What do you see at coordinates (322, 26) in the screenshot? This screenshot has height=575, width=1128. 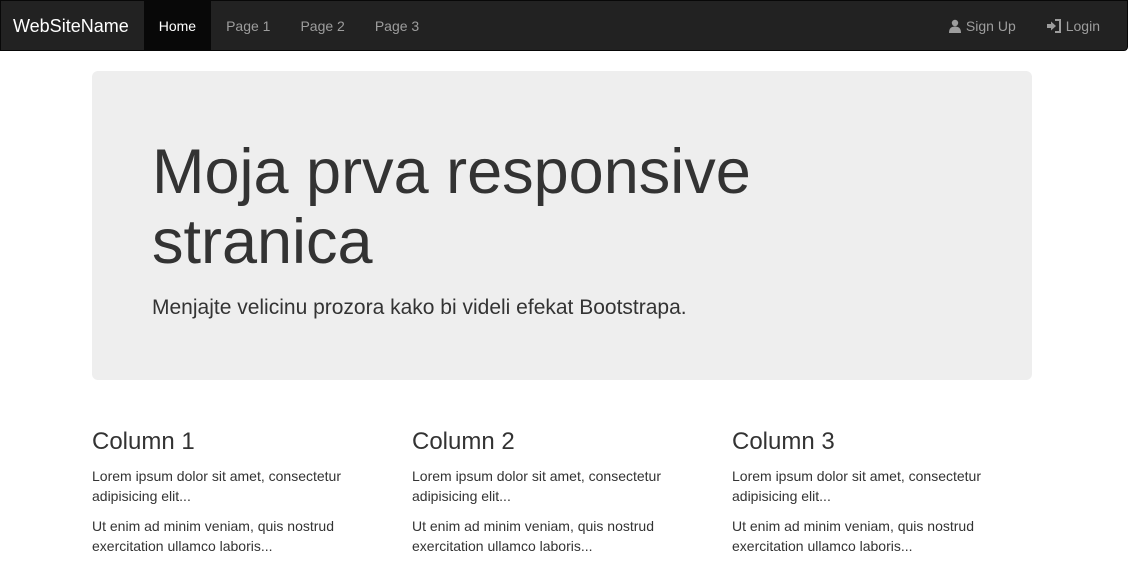 I see `nav-item-page-2: Page 2` at bounding box center [322, 26].